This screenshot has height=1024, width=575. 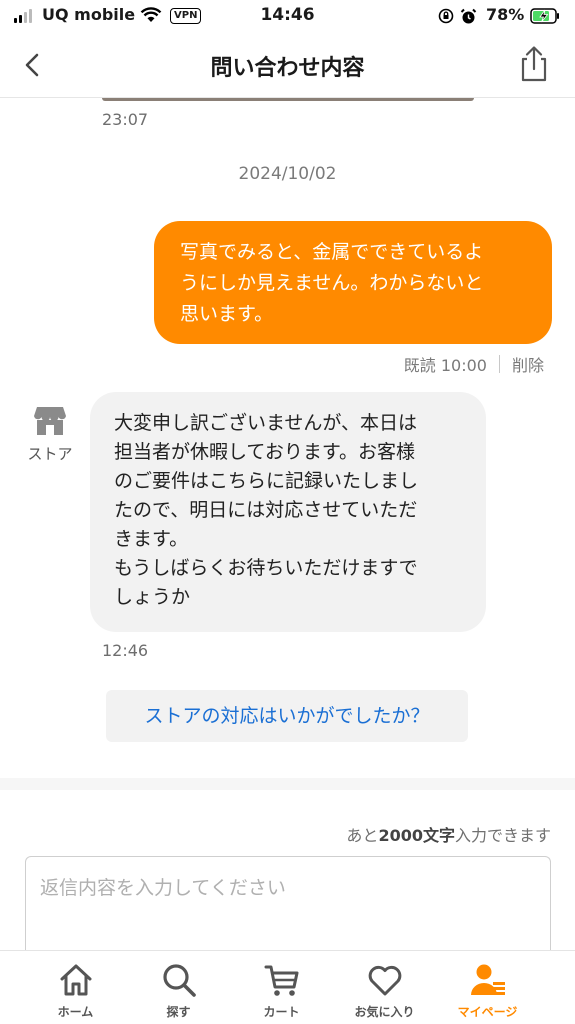 I want to click on tab-search: 探す, so click(x=178, y=987).